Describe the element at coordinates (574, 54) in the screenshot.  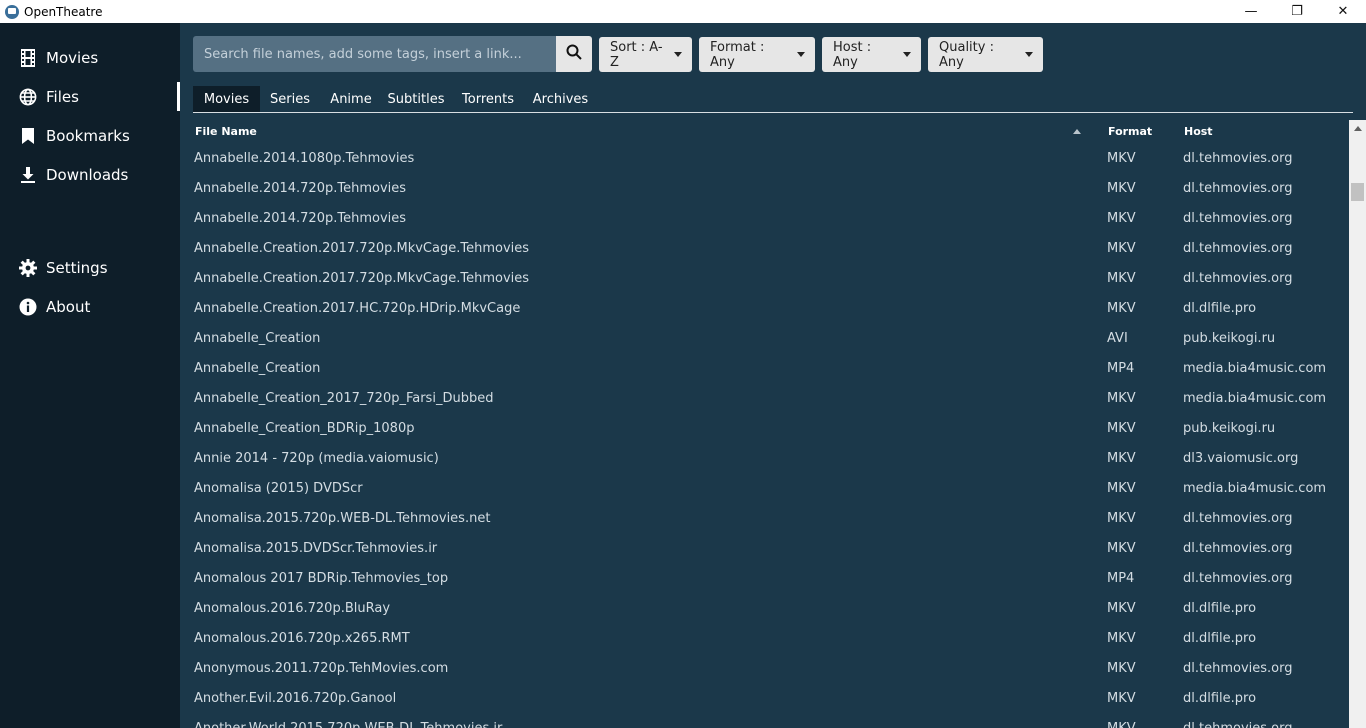
I see `search-button` at that location.